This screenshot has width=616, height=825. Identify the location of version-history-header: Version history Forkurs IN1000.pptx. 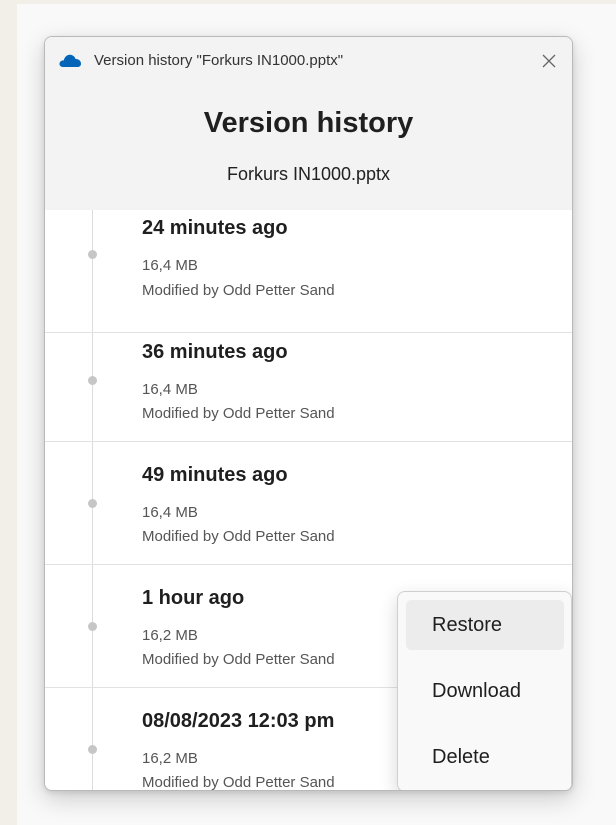
(308, 148).